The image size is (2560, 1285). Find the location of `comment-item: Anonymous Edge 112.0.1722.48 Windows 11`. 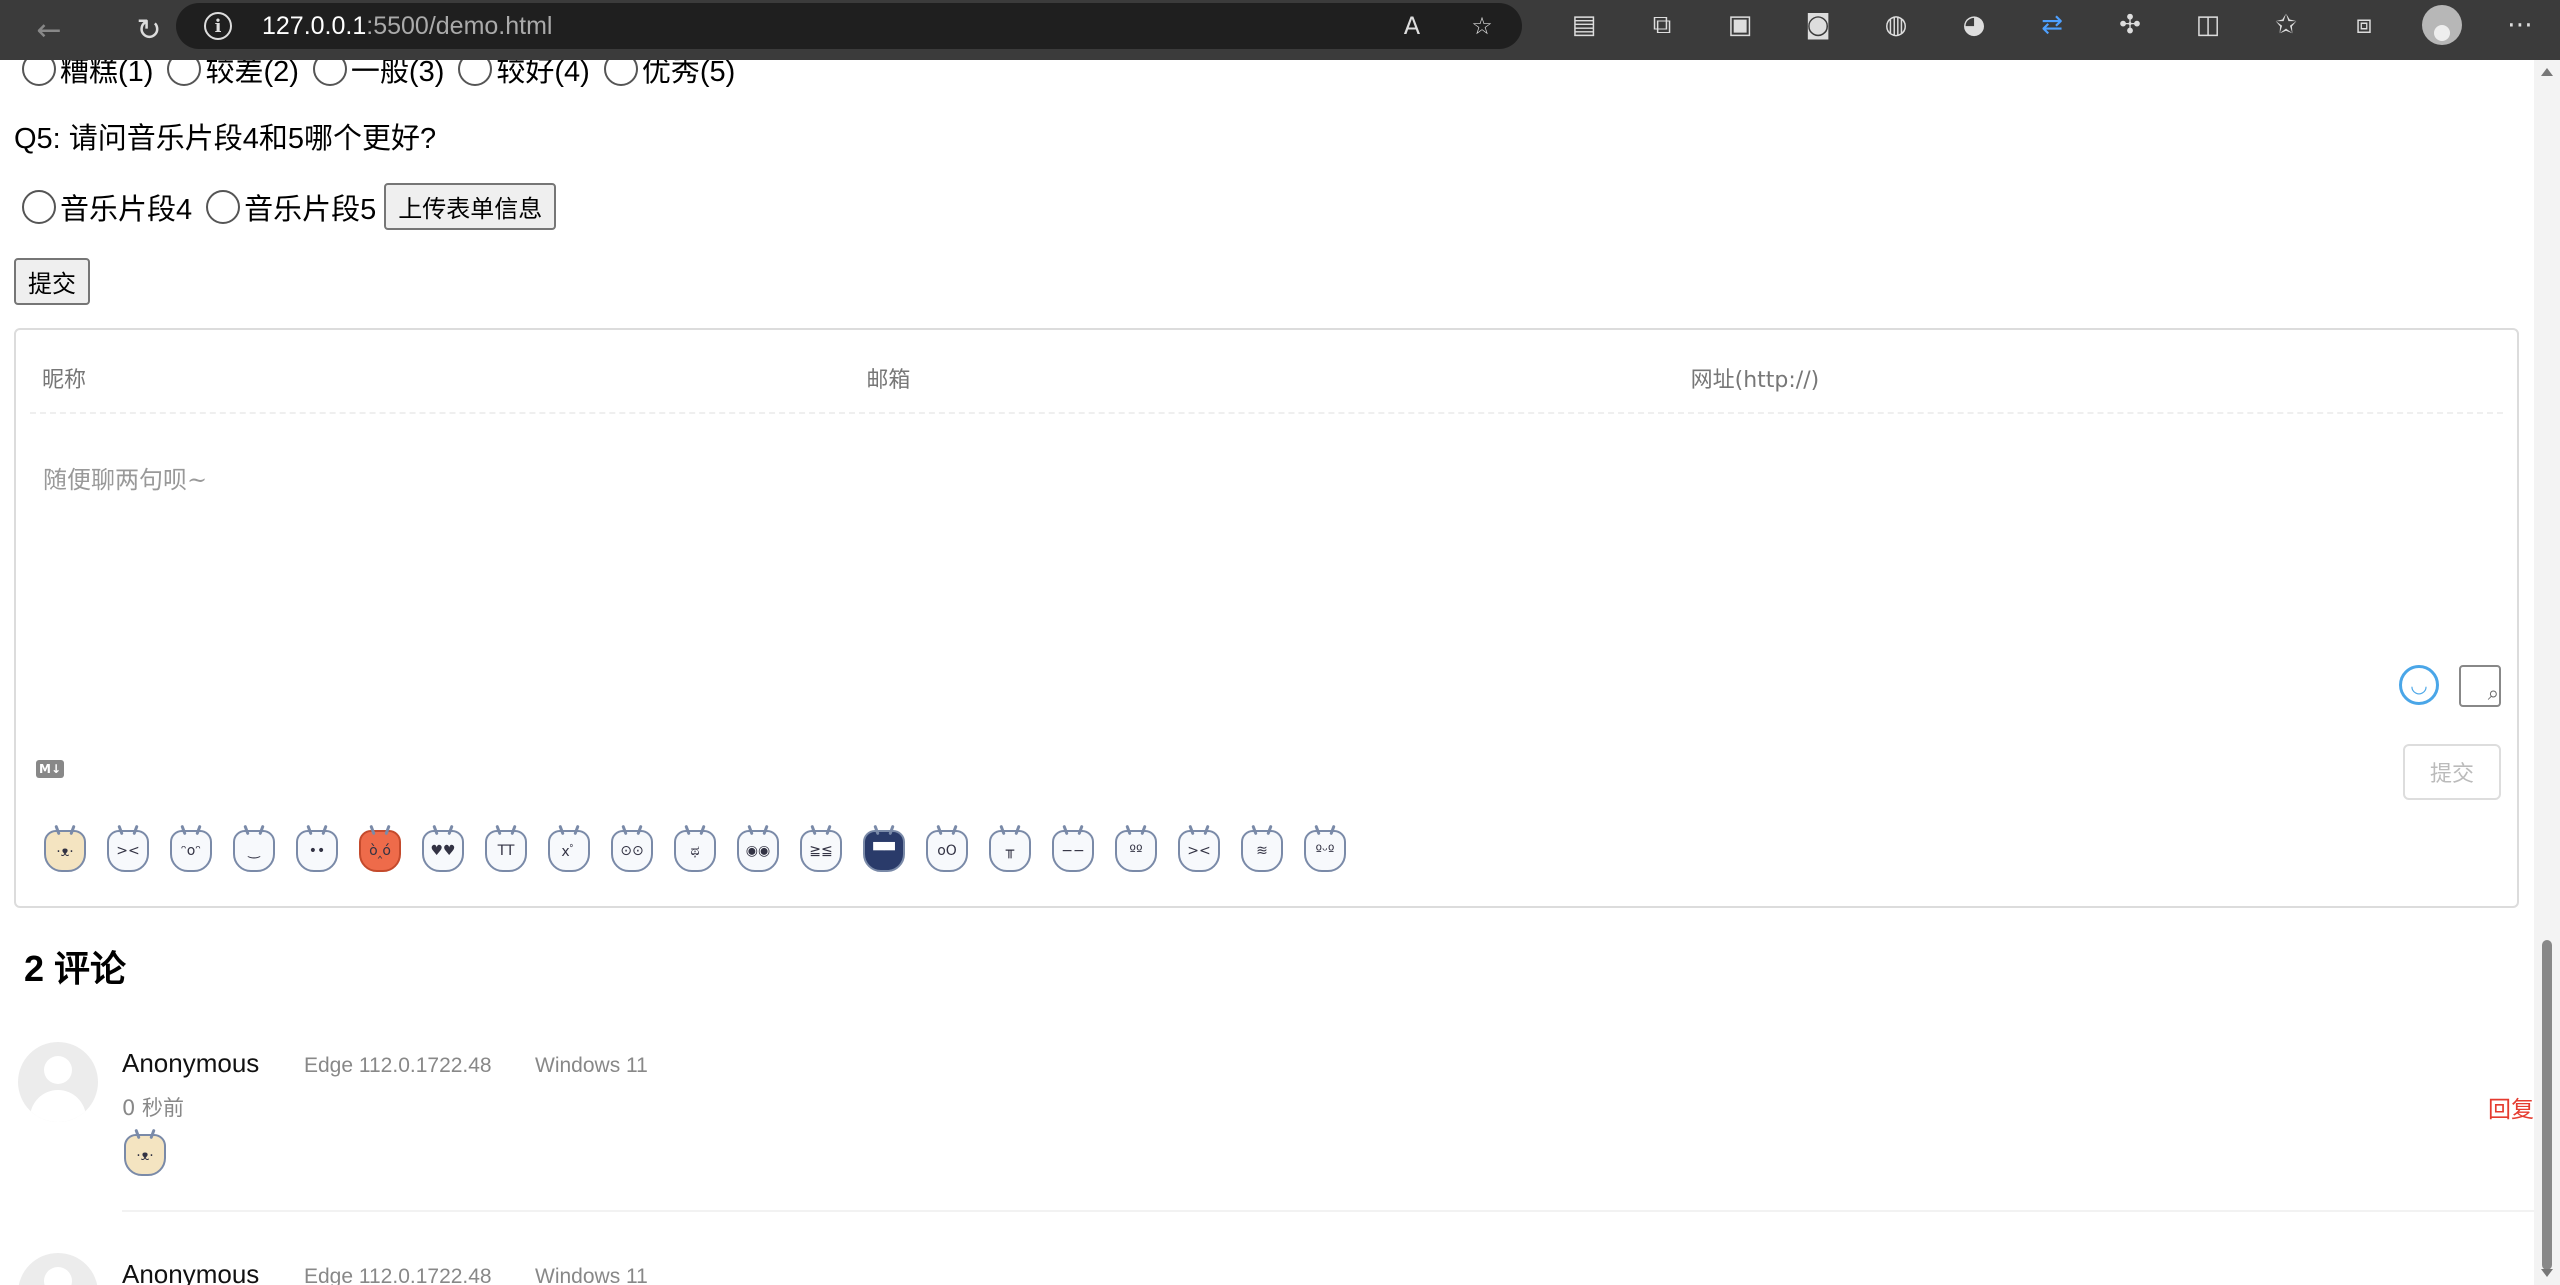

comment-item: Anonymous Edge 112.0.1722.48 Windows 11 is located at coordinates (1275, 1269).